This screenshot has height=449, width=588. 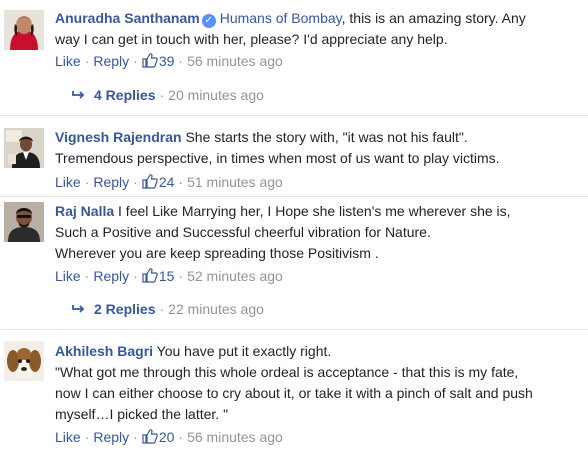 What do you see at coordinates (235, 182) in the screenshot?
I see `timestamp: 51 minutes ago` at bounding box center [235, 182].